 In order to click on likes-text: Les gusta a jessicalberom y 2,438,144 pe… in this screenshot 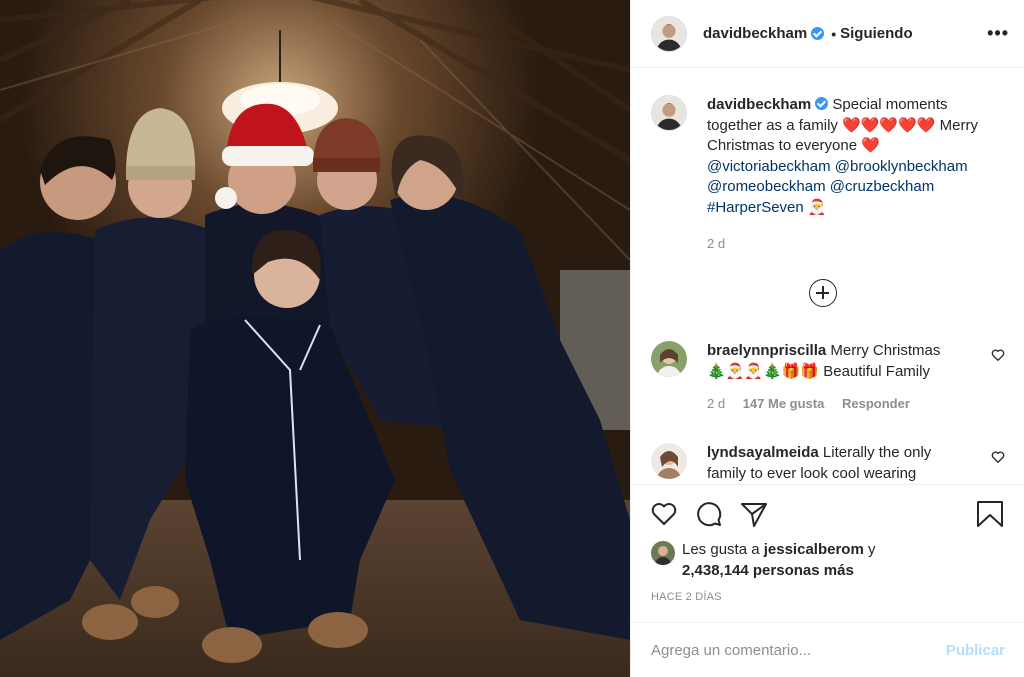, I will do `click(778, 560)`.